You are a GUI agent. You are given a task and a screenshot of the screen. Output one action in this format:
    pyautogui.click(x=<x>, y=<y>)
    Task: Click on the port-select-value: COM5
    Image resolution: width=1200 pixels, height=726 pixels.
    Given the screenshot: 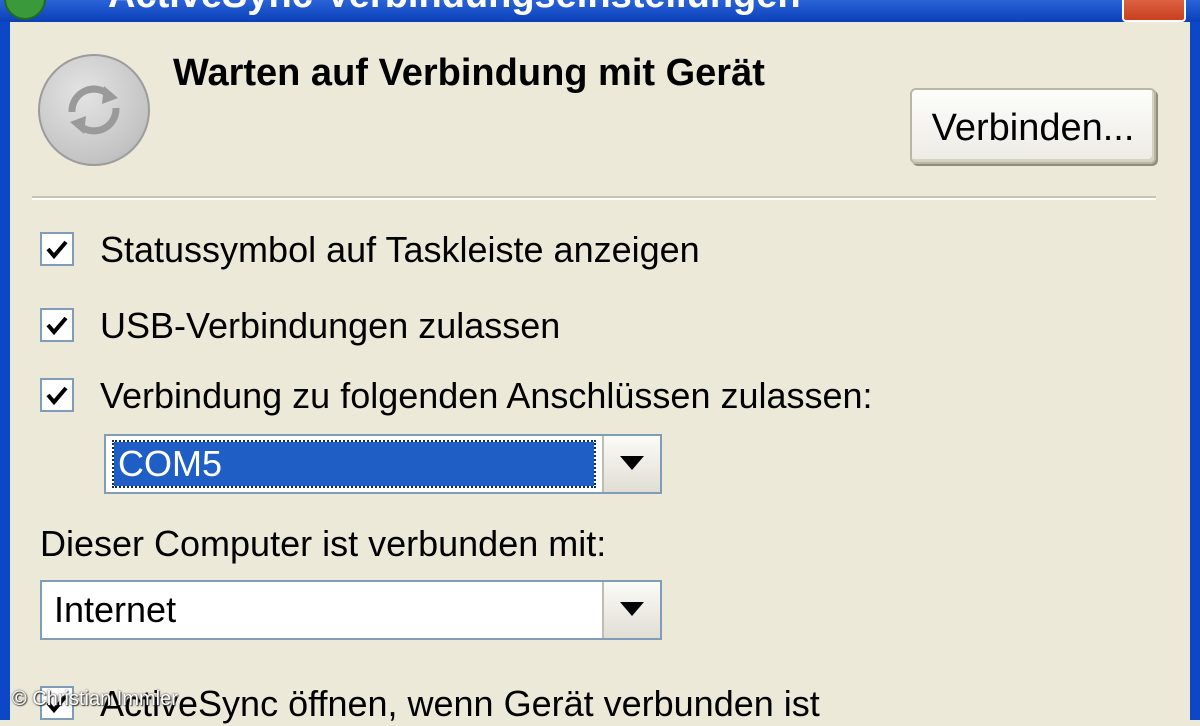 What is the action you would take?
    pyautogui.click(x=354, y=464)
    